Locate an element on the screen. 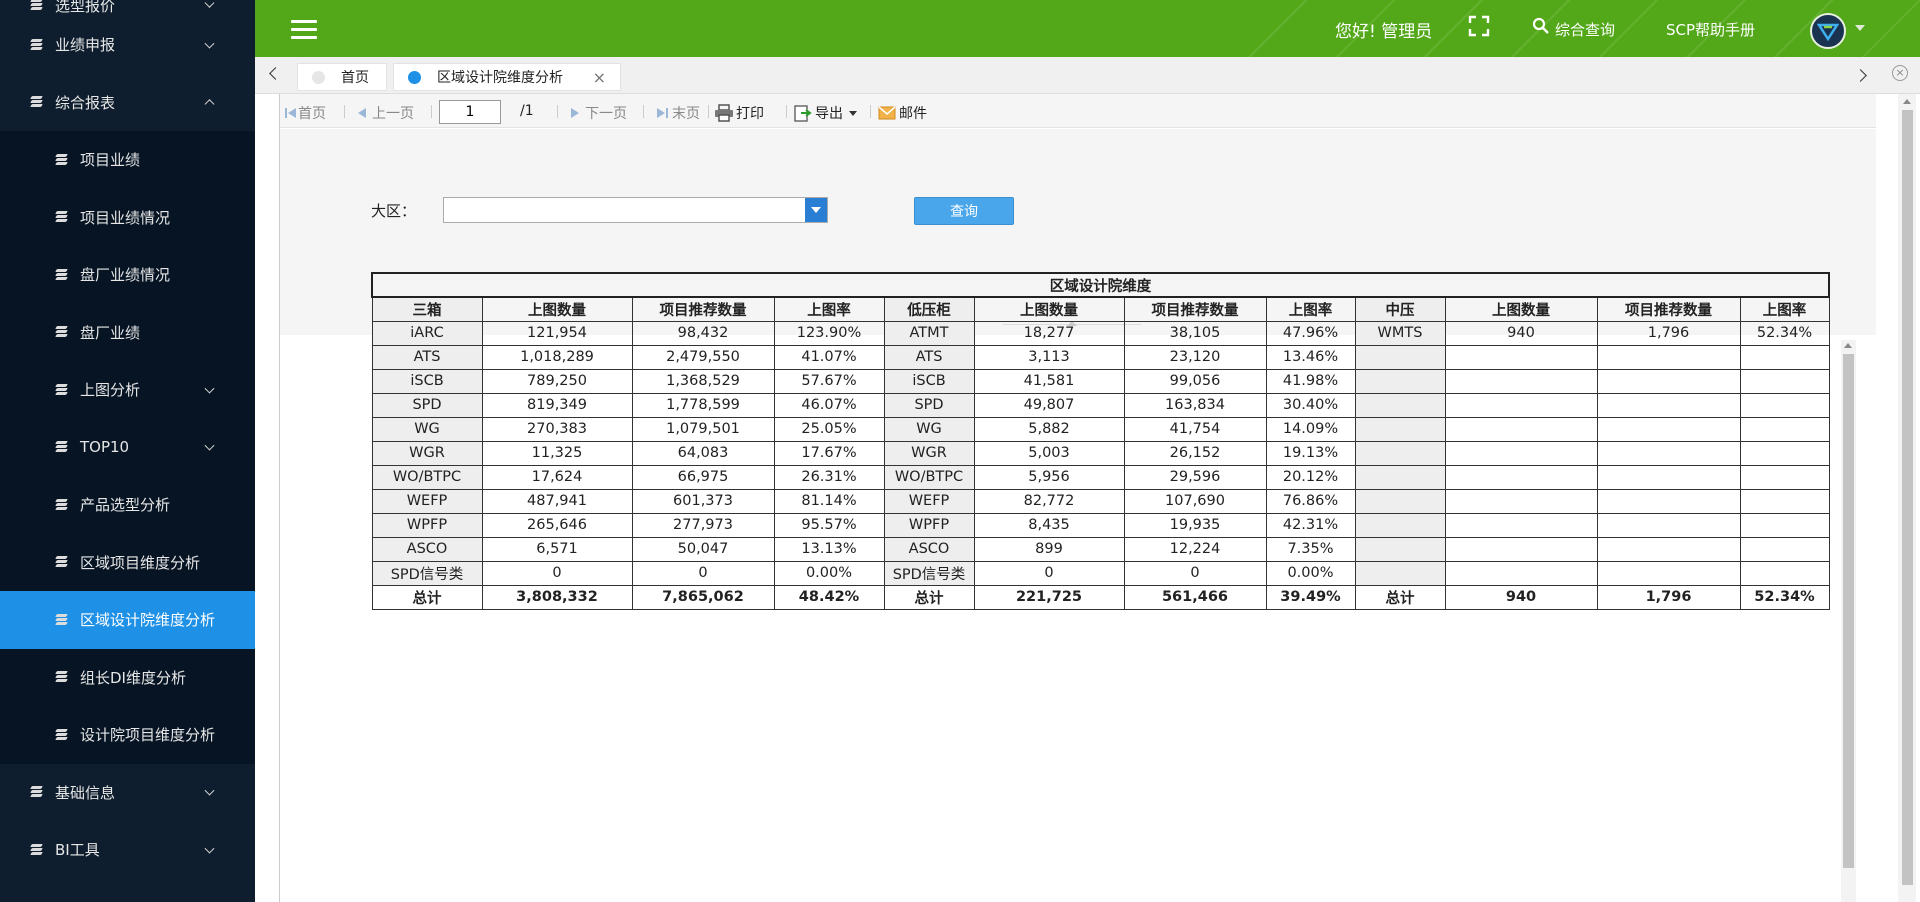  export-button: 导出 is located at coordinates (825, 113).